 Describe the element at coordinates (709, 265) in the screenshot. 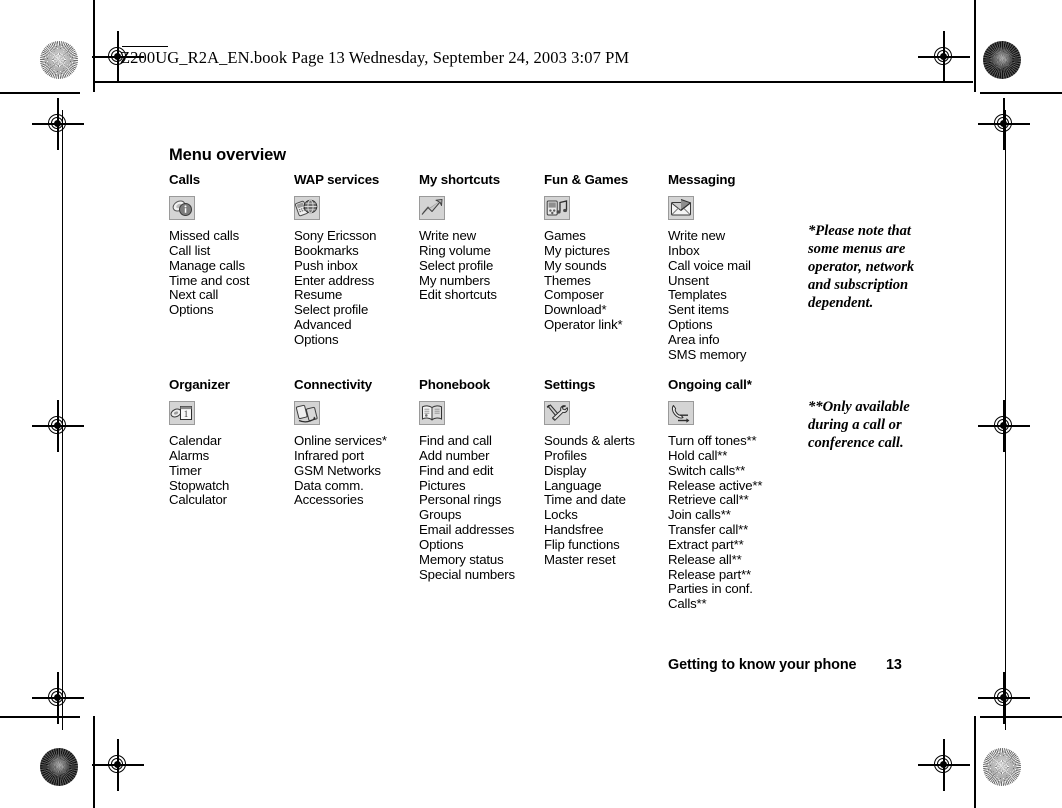

I see `menu-item: Call voice mail` at that location.